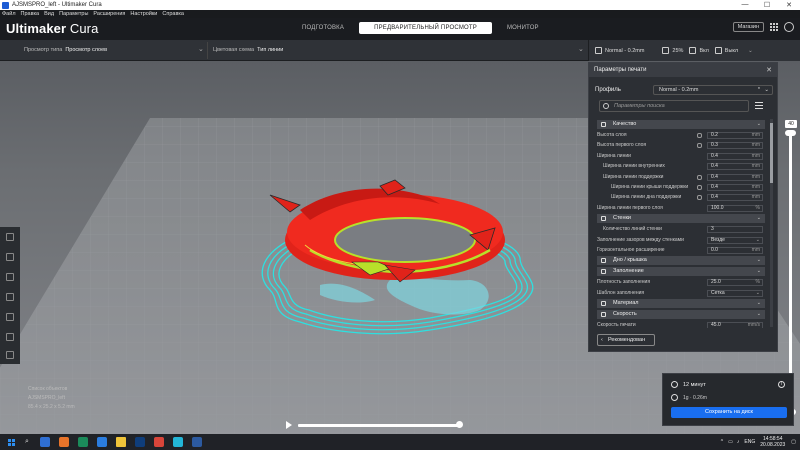 Image resolution: width=800 pixels, height=450 pixels. What do you see at coordinates (750, 51) in the screenshot?
I see `print-setup-chevron-icon: ⌄` at bounding box center [750, 51].